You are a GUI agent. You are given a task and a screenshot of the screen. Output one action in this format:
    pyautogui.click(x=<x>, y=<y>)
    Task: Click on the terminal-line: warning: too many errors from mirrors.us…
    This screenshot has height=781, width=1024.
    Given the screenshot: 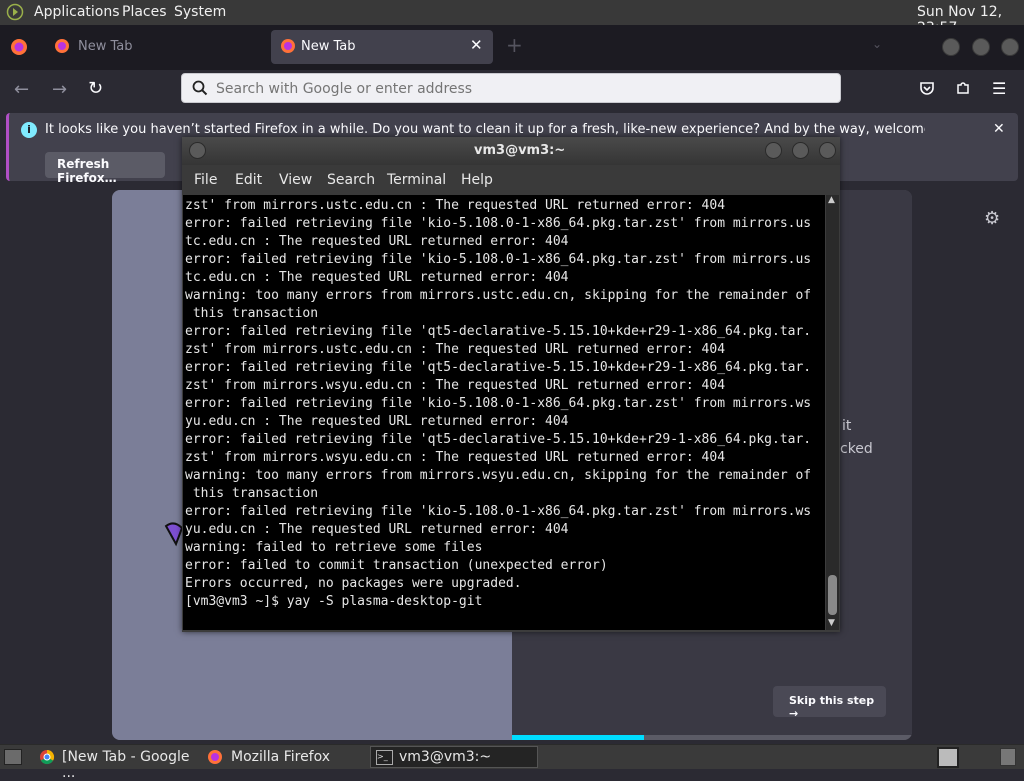 What is the action you would take?
    pyautogui.click(x=498, y=295)
    